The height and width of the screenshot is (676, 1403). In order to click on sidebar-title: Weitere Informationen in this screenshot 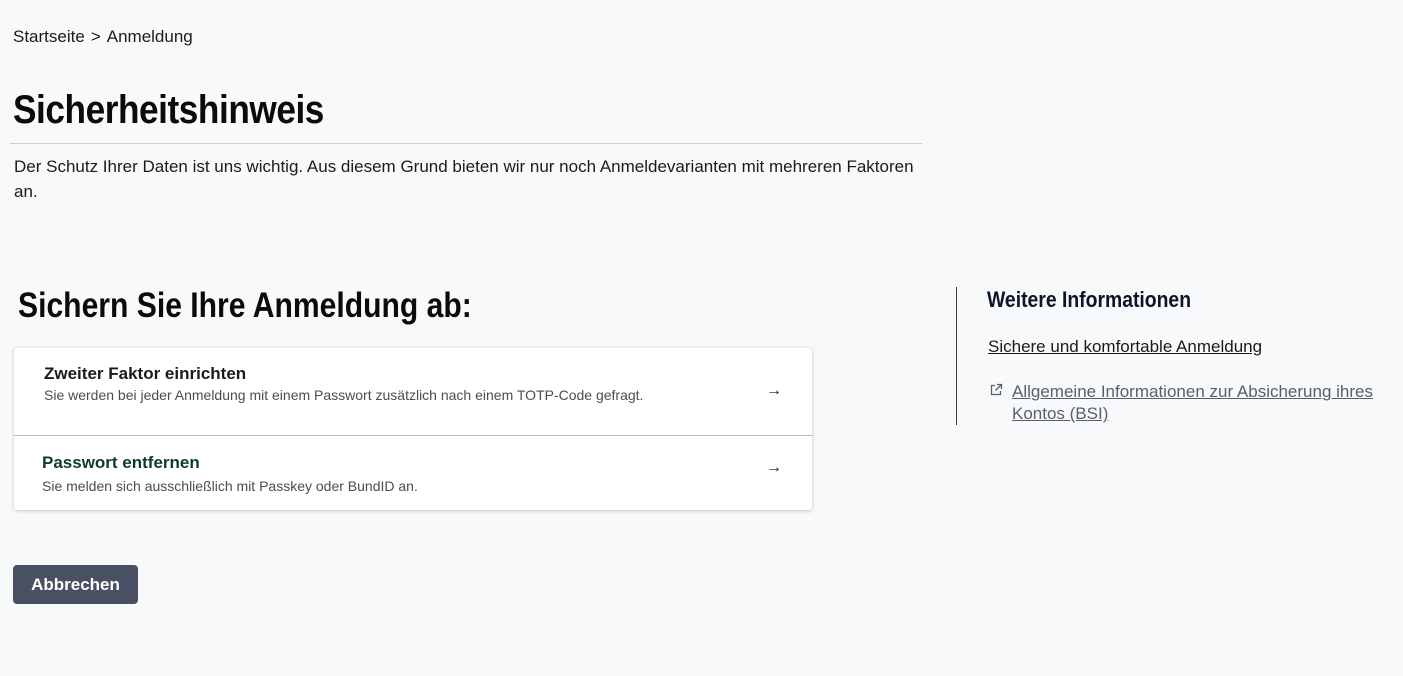, I will do `click(1089, 299)`.